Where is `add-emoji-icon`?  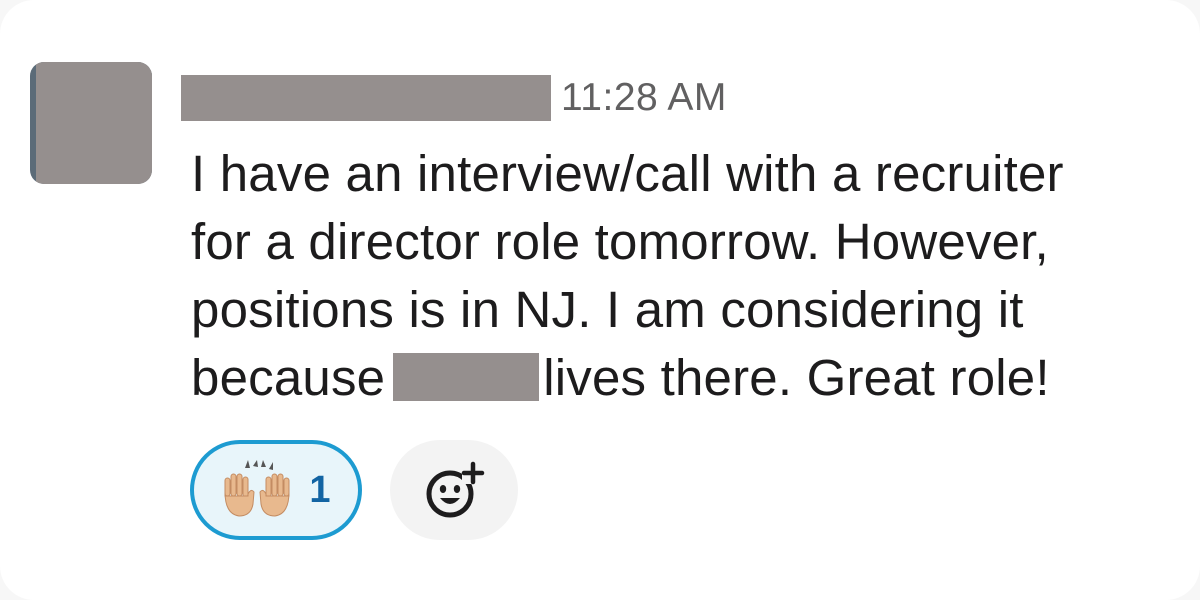
add-emoji-icon is located at coordinates (455, 489).